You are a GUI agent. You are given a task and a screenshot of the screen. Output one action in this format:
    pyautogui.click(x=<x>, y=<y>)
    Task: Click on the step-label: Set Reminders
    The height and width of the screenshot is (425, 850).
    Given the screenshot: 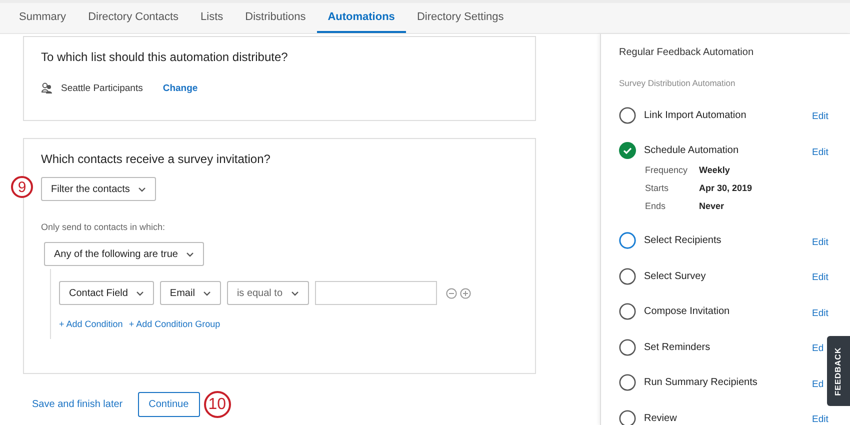 What is the action you would take?
    pyautogui.click(x=728, y=347)
    